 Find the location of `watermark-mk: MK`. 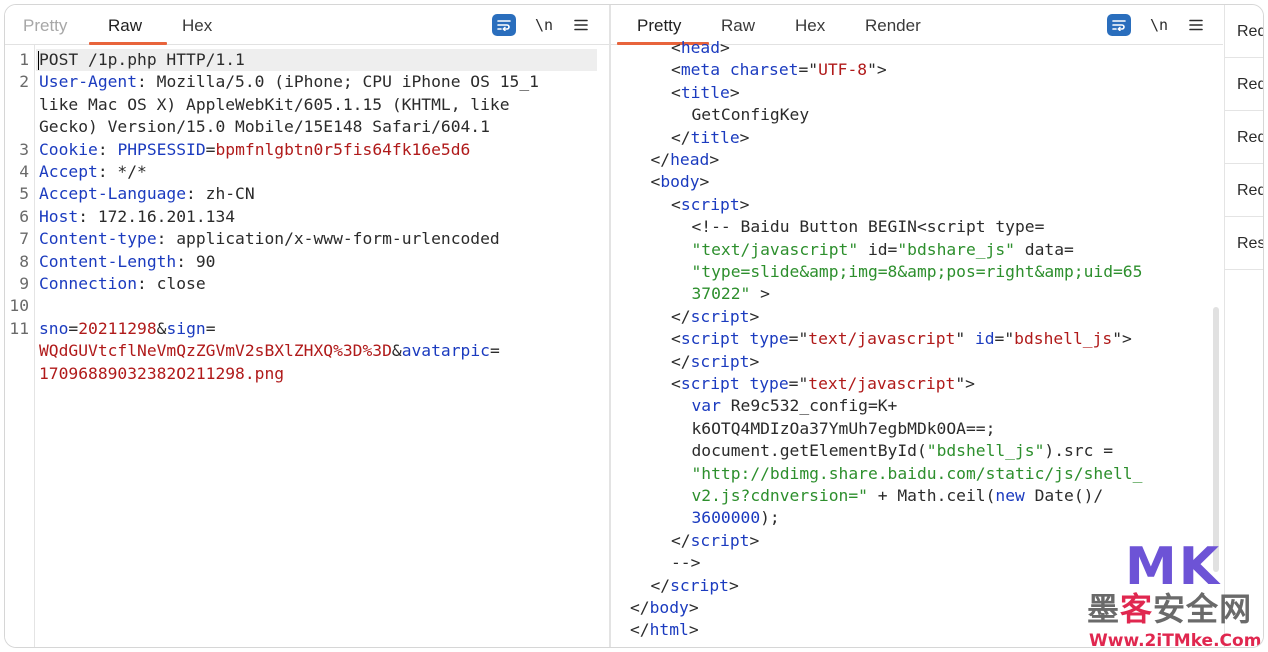

watermark-mk: MK is located at coordinates (1173, 567).